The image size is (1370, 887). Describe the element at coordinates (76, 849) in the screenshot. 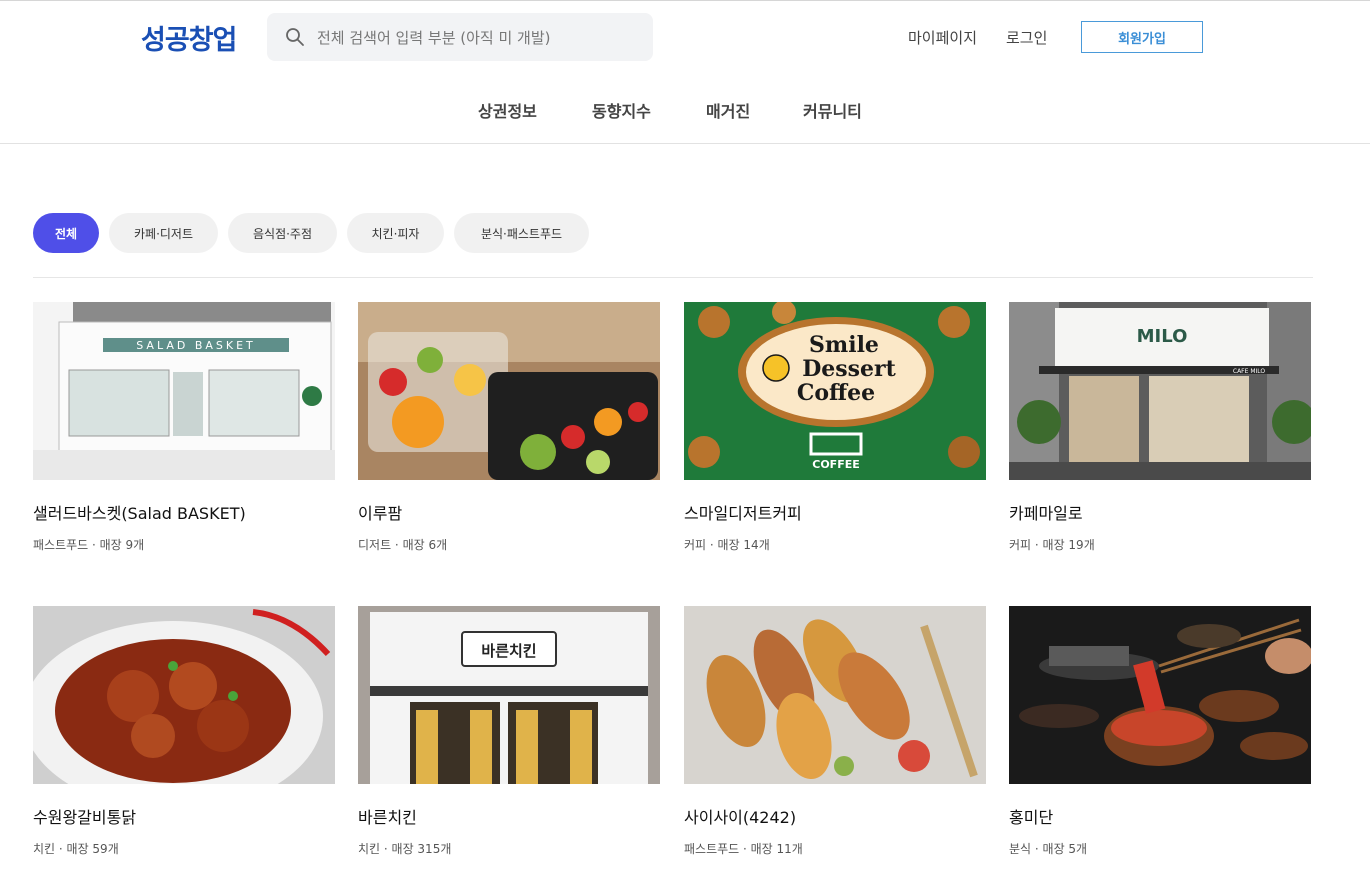

I see `brand-meta: 치킨 · 매장 59개` at that location.